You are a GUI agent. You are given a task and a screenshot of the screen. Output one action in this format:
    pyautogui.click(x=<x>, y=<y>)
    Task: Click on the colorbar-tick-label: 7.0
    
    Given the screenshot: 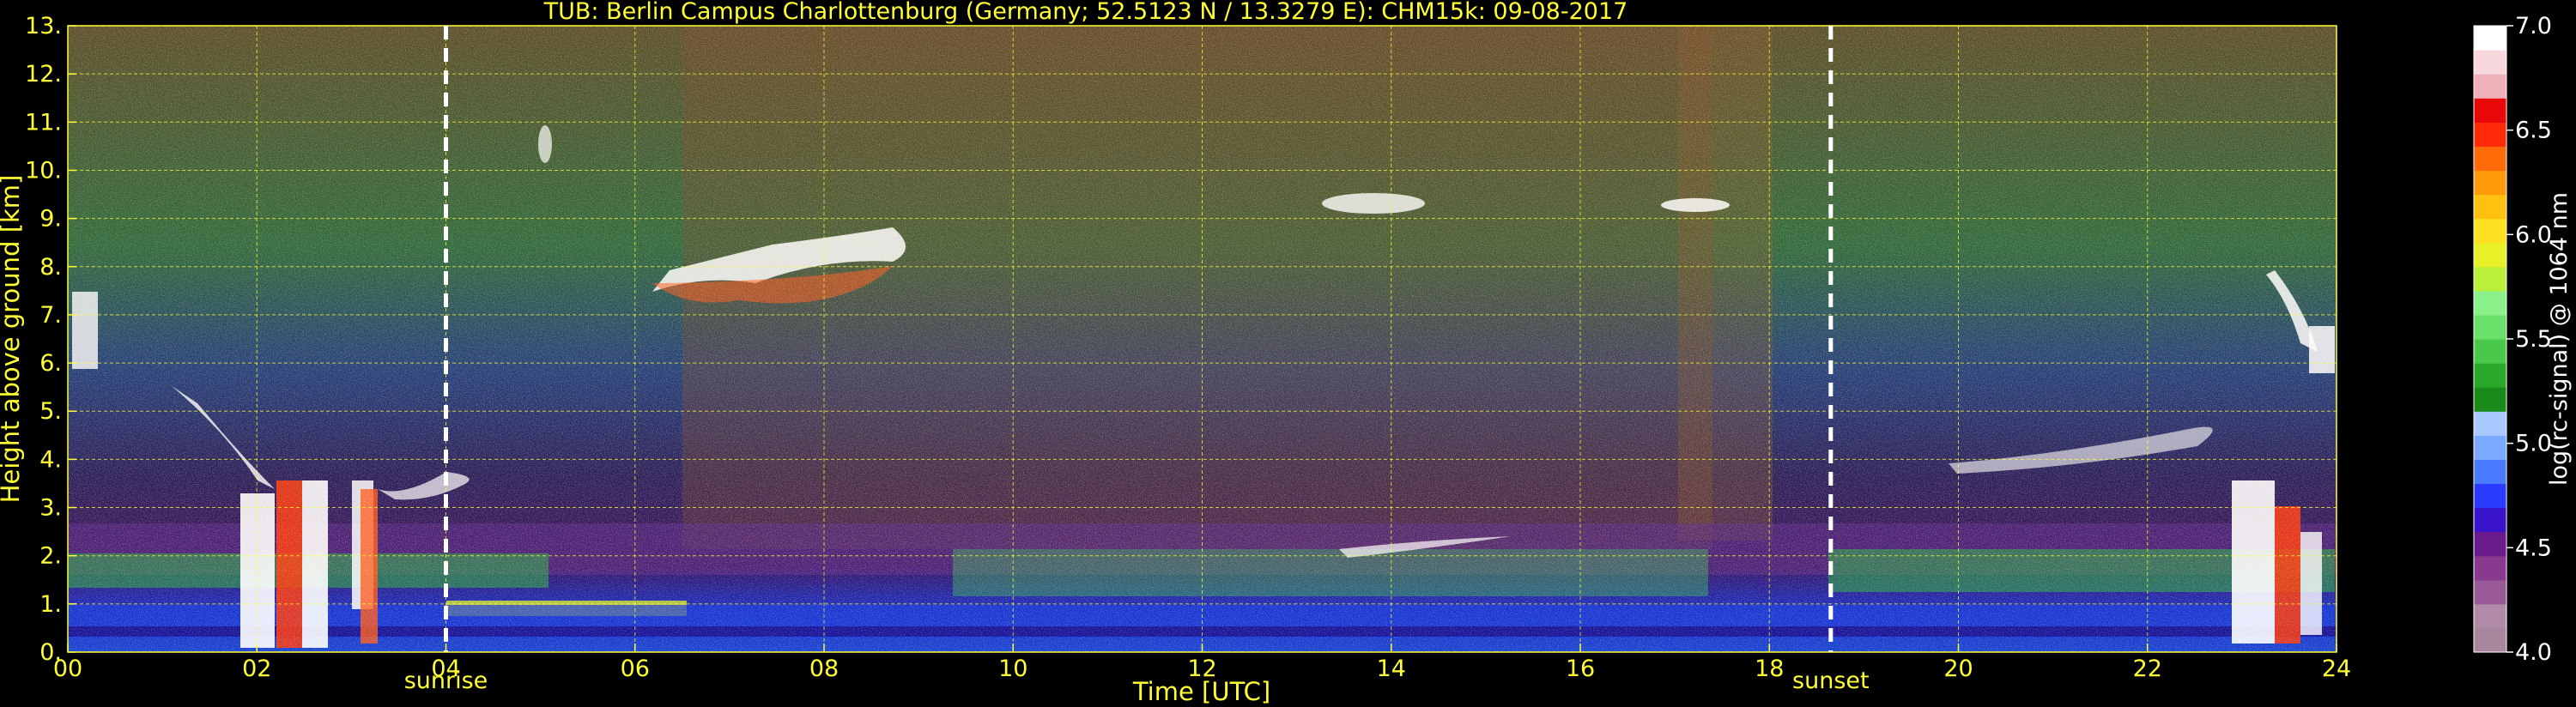 What is the action you would take?
    pyautogui.click(x=2533, y=26)
    